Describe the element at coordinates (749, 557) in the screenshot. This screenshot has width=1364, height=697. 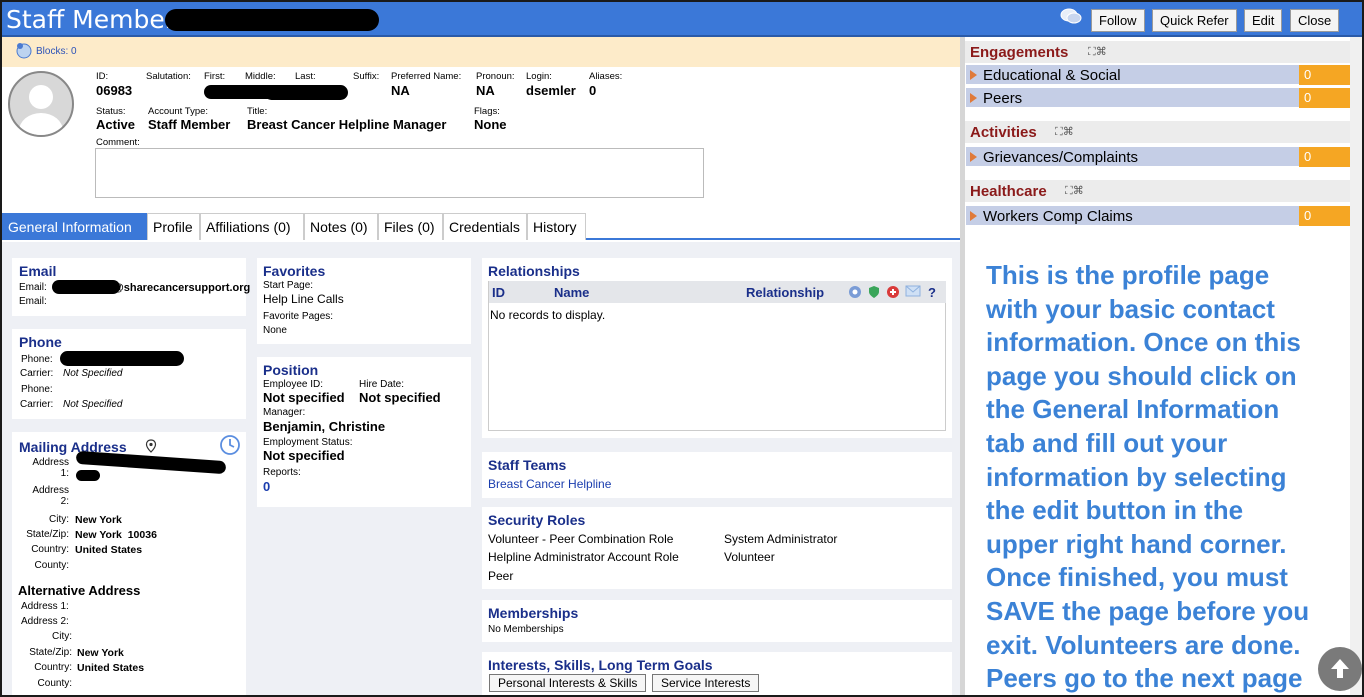
I see `security-role: Volunteer` at that location.